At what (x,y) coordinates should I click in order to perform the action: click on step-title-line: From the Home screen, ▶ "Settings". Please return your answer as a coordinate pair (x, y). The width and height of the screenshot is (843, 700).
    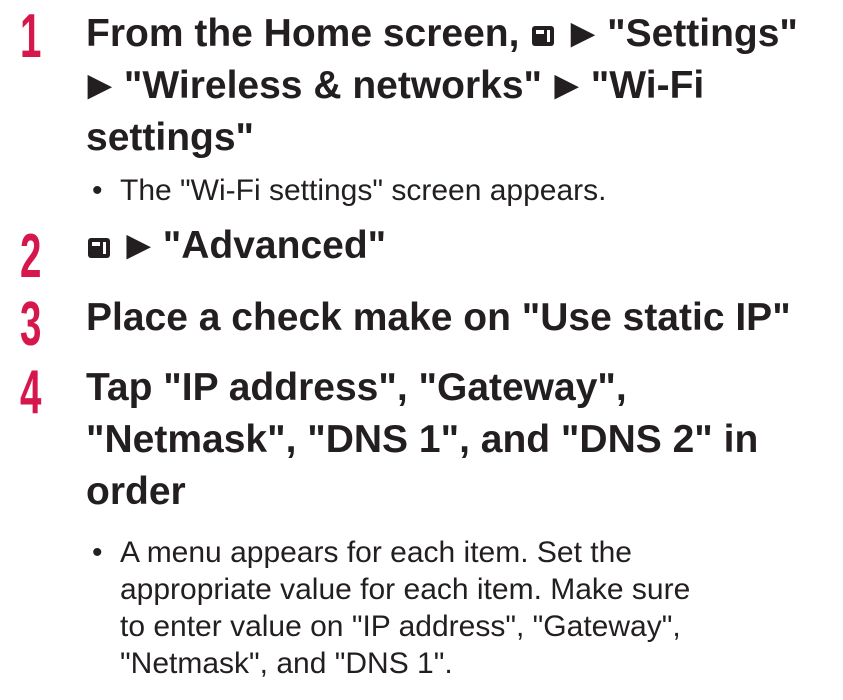
    Looking at the image, I should click on (461, 34).